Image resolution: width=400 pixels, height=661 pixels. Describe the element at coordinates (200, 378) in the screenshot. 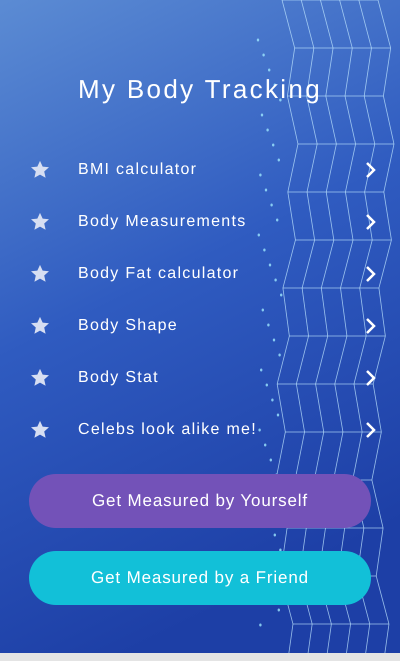

I see `menu-item: Body Stat` at that location.